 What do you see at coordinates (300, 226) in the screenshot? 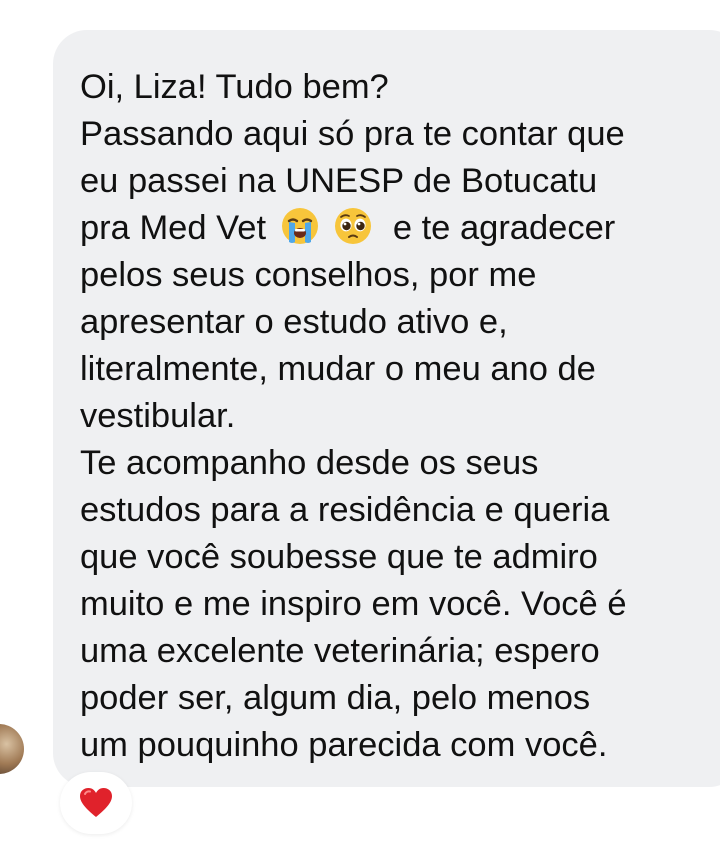
I see `loudly-crying-face-icon` at bounding box center [300, 226].